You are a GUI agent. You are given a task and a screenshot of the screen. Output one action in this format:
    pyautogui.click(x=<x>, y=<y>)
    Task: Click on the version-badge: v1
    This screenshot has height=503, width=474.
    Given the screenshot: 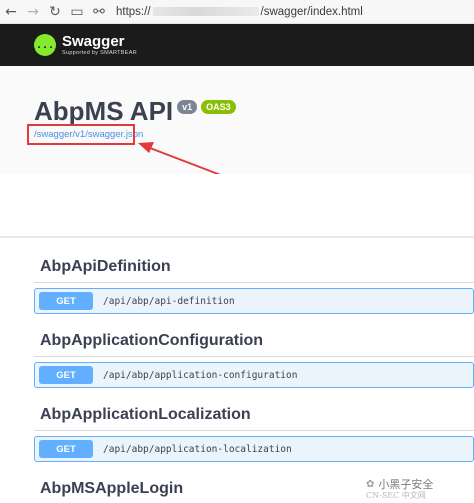 What is the action you would take?
    pyautogui.click(x=187, y=107)
    